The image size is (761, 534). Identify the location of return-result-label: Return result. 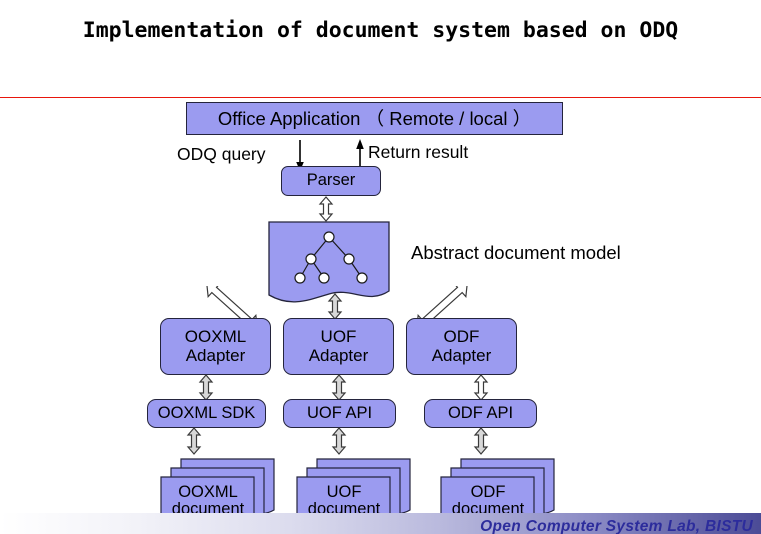
(418, 152).